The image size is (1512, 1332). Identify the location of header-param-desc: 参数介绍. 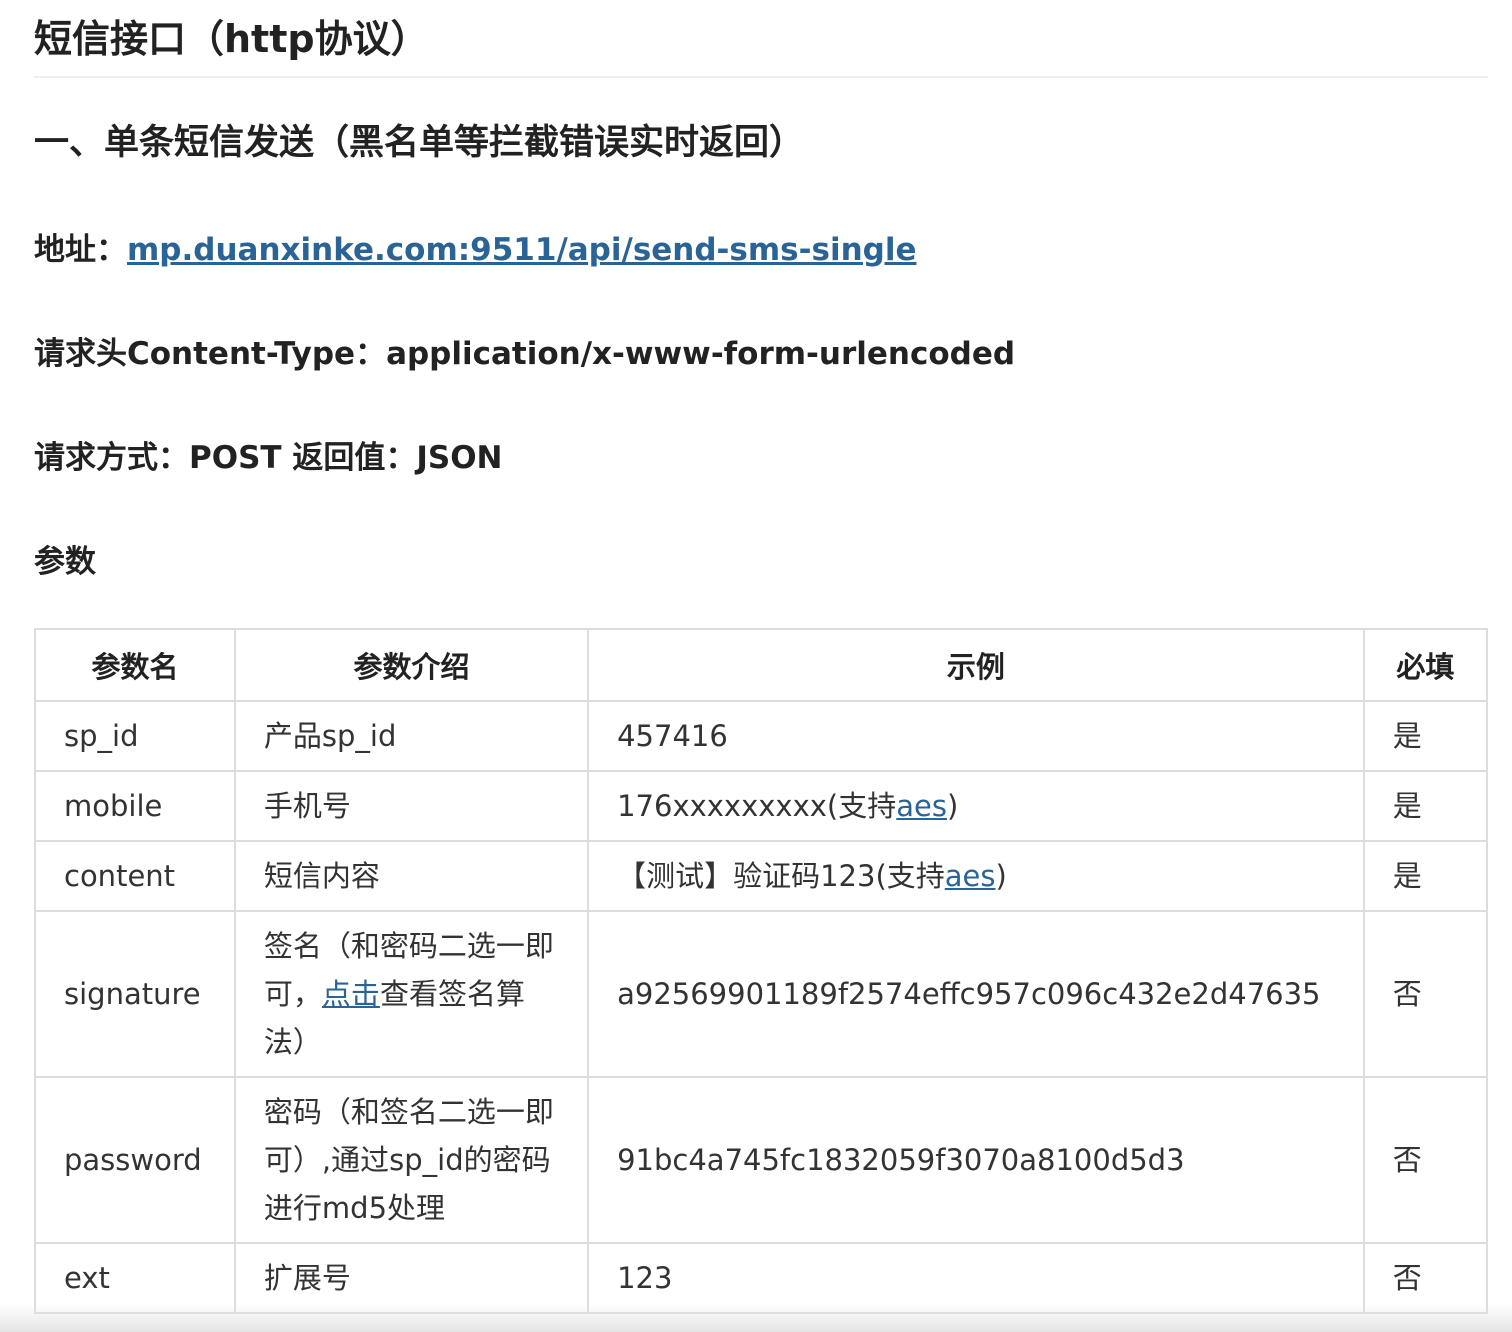
(411, 665).